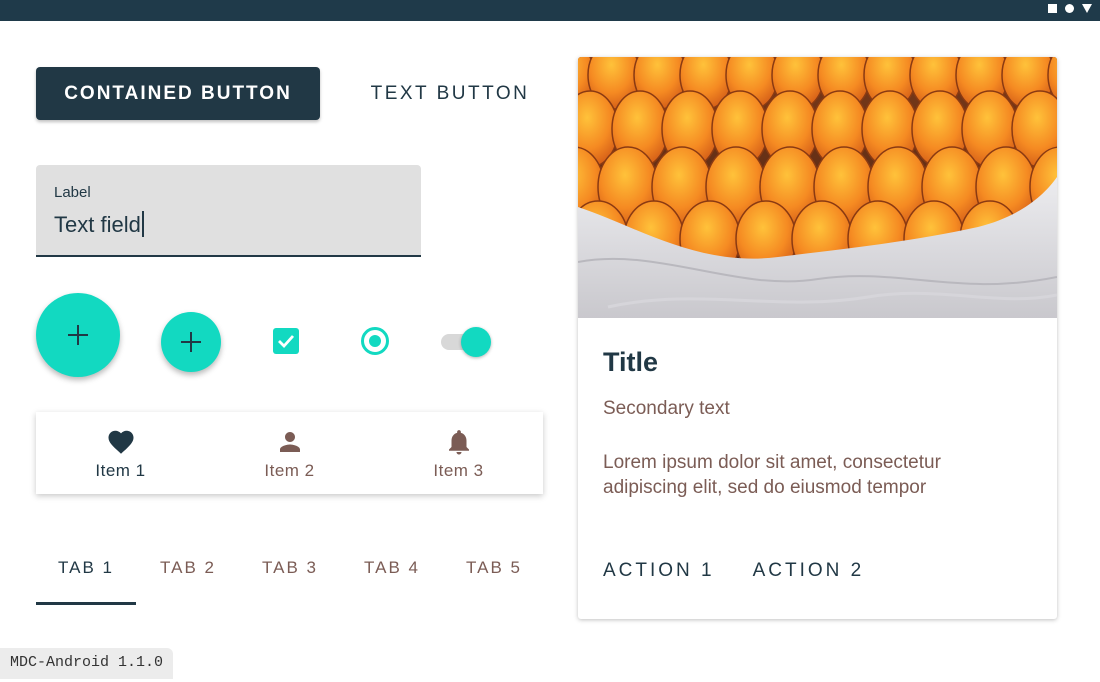 The width and height of the screenshot is (1100, 682). I want to click on bottom-nav-item-3: Item 3, so click(458, 453).